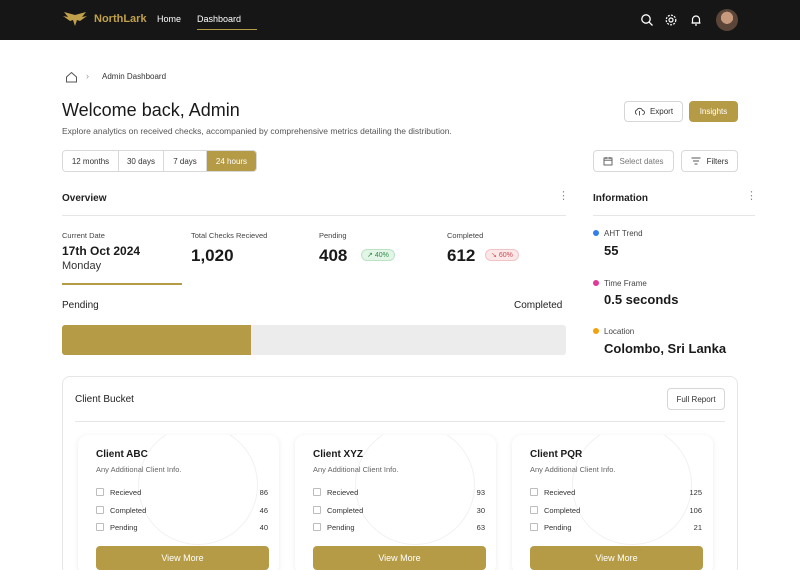 The image size is (800, 570). What do you see at coordinates (505, 255) in the screenshot?
I see `completed-change-value: 60%` at bounding box center [505, 255].